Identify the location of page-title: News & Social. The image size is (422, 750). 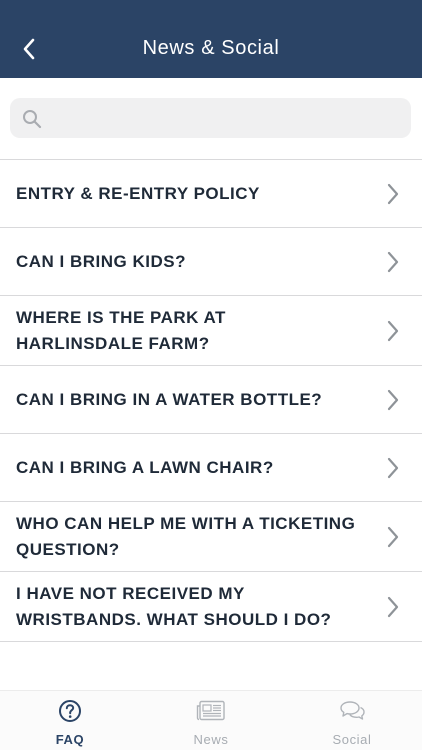
(211, 48).